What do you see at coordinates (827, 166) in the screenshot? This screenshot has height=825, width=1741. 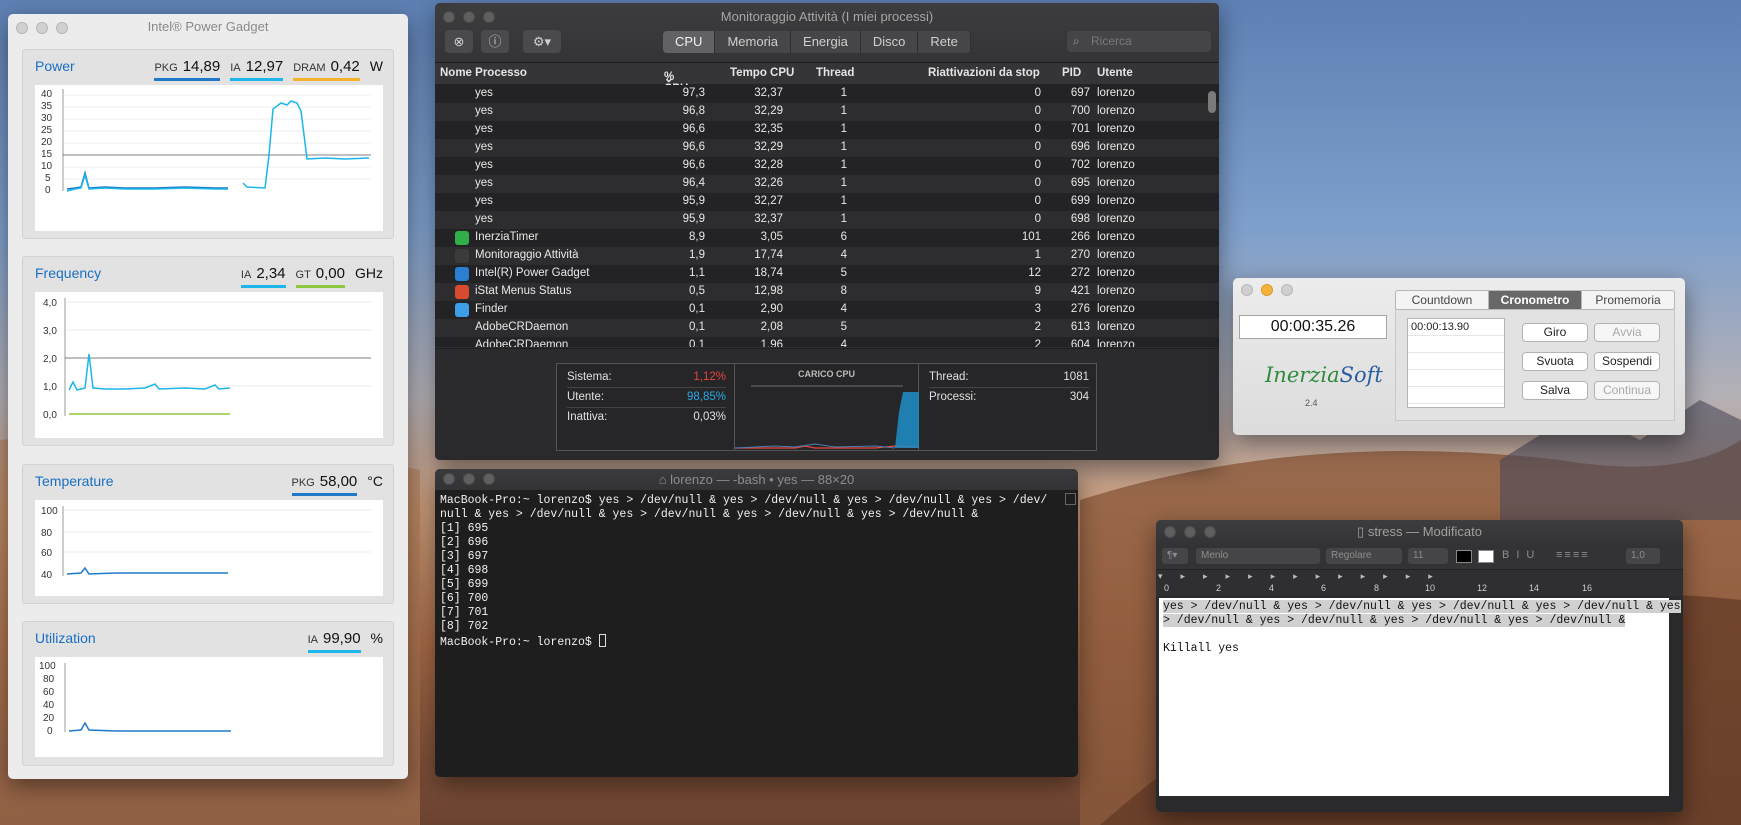 I see `table-row: yes 96,6 32,28 1 0 702 lorenzo` at bounding box center [827, 166].